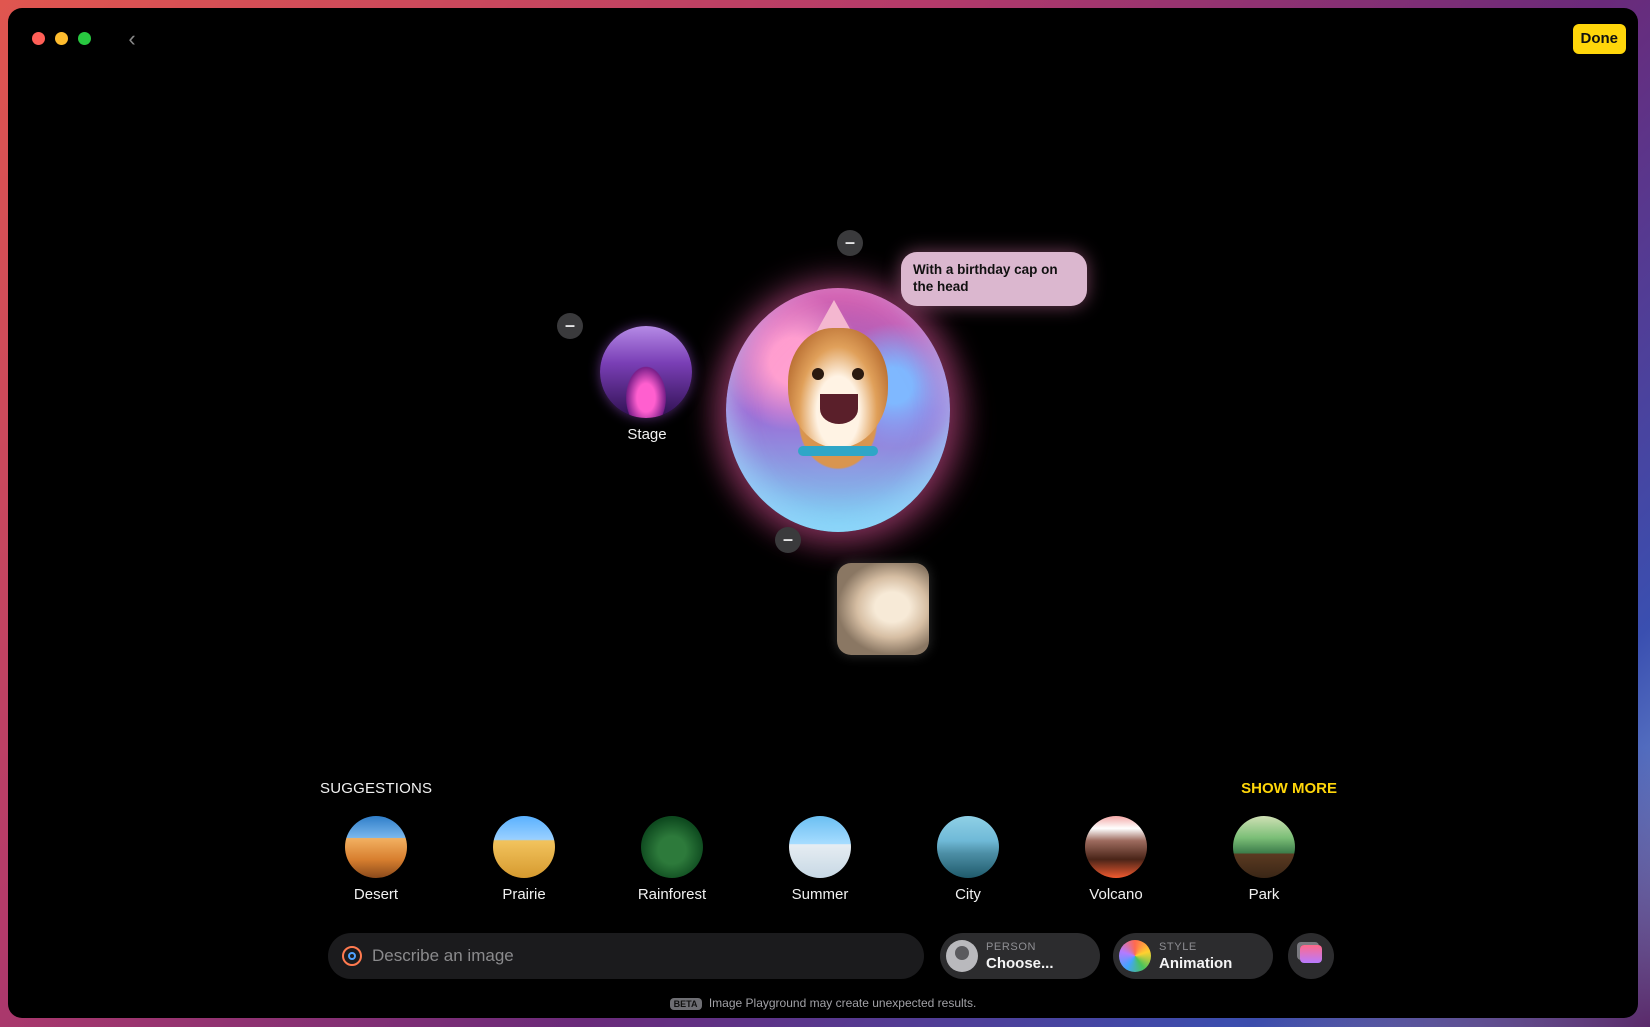 This screenshot has width=1650, height=1027. Describe the element at coordinates (570, 326) in the screenshot. I see `remove-stage-button: –` at that location.